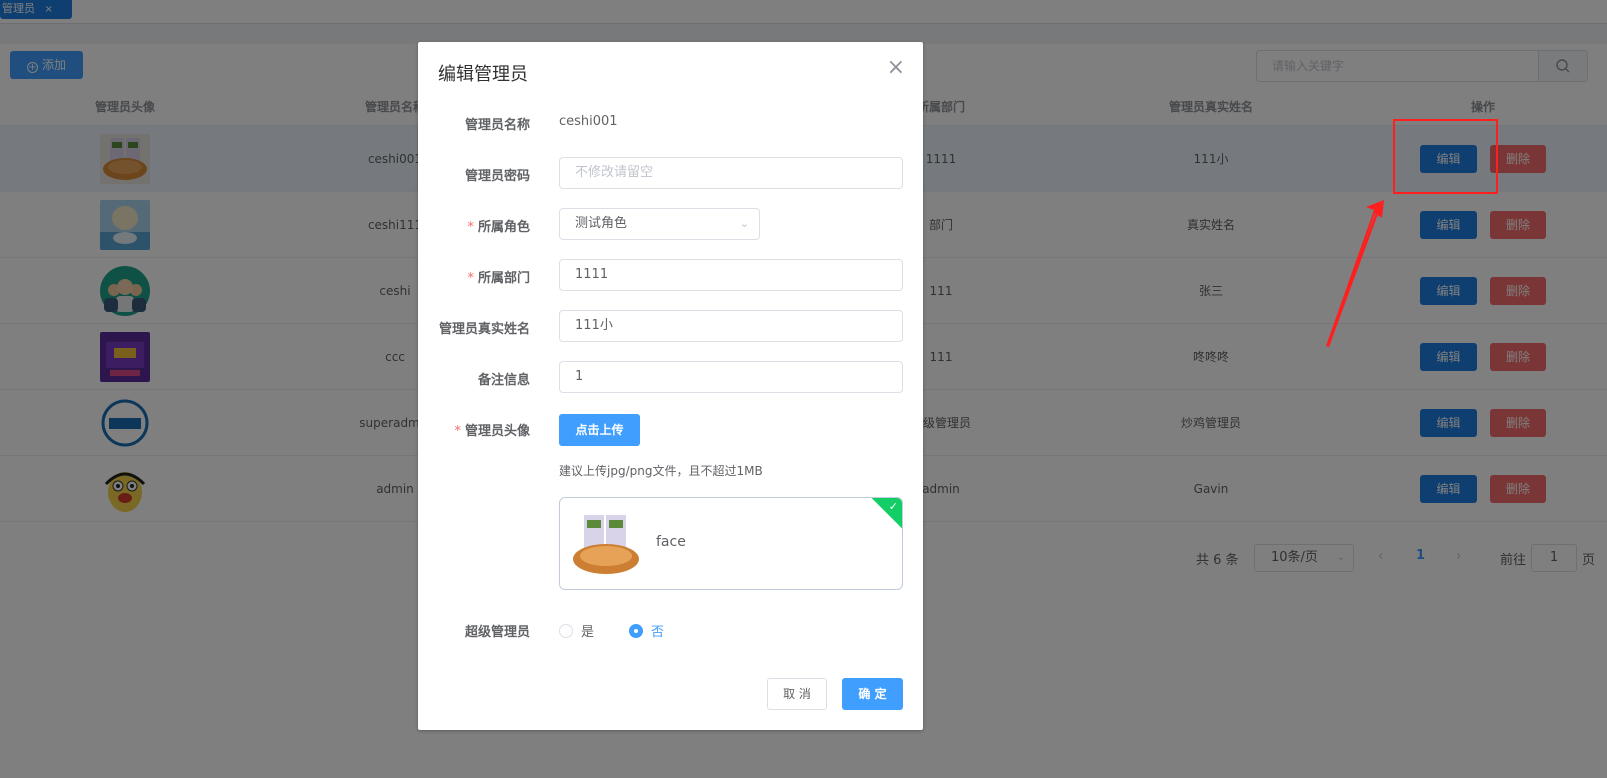  I want to click on radio-circle-checked, so click(636, 631).